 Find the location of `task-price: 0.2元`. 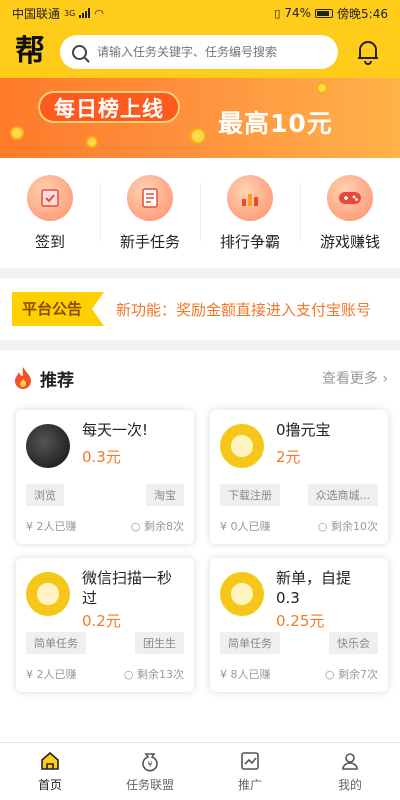

task-price: 0.2元 is located at coordinates (101, 621).